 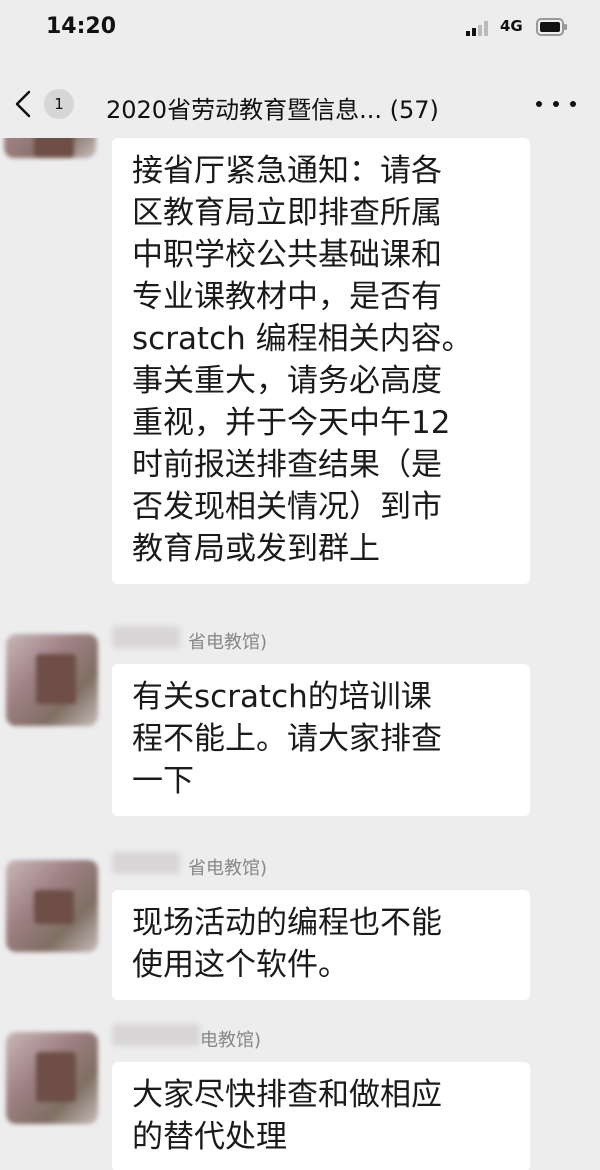 What do you see at coordinates (231, 1040) in the screenshot?
I see `sender-name: 电教馆)` at bounding box center [231, 1040].